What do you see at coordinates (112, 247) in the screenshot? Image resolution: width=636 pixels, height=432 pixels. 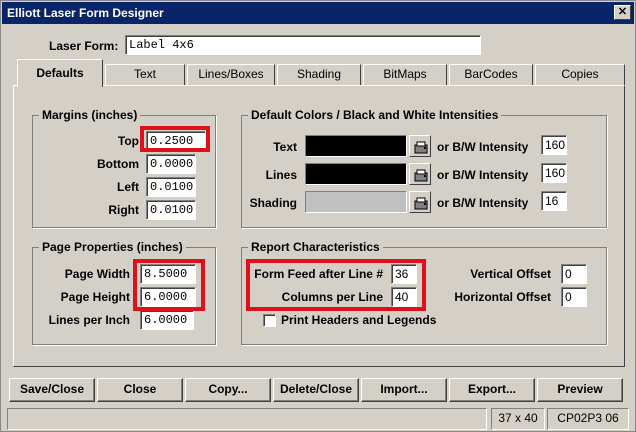 I see `page-properties-group-title: Page Properties (inches)` at bounding box center [112, 247].